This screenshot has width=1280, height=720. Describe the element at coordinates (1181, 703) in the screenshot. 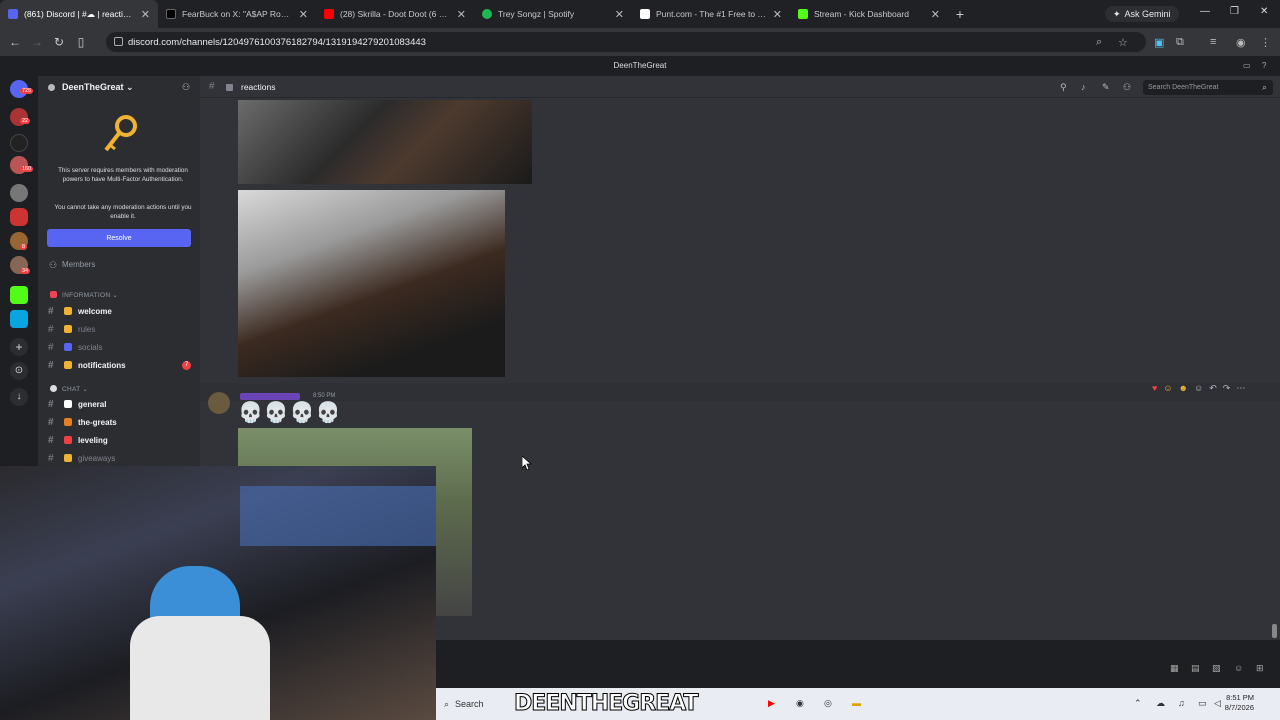

I see `microphone-icon: ♫` at that location.